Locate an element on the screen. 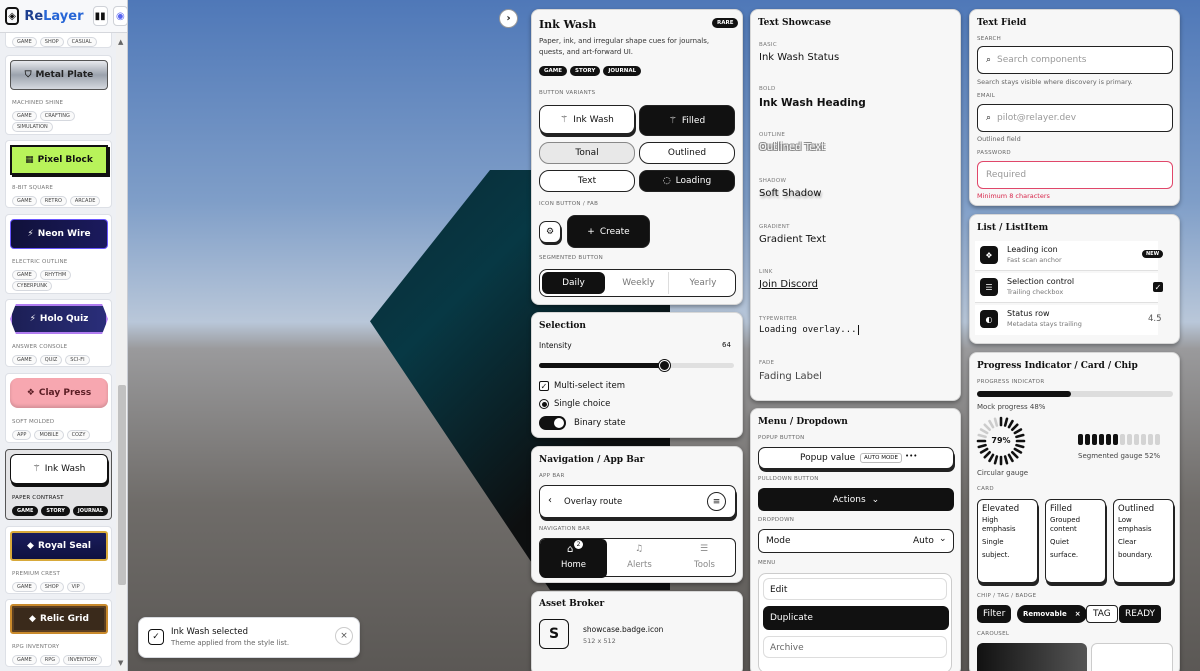 The height and width of the screenshot is (671, 1200). email-placeholder: pilot@relayer.dev is located at coordinates (1037, 118).